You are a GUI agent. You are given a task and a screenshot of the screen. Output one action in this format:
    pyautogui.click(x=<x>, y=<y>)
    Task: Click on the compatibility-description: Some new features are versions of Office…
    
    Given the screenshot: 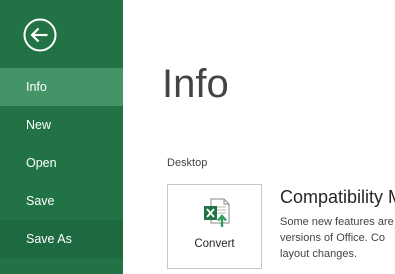 What is the action you would take?
    pyautogui.click(x=337, y=238)
    